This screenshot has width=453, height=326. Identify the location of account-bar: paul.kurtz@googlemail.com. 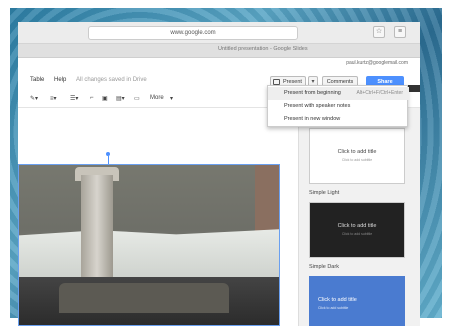
(219, 64).